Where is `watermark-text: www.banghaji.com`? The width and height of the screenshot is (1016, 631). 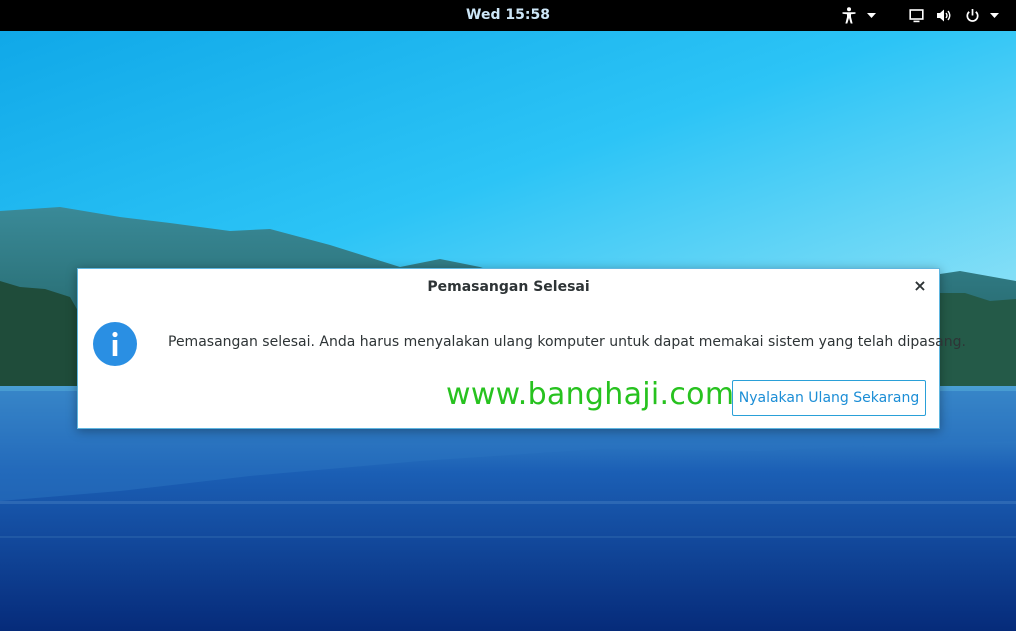
watermark-text: www.banghaji.com is located at coordinates (590, 394).